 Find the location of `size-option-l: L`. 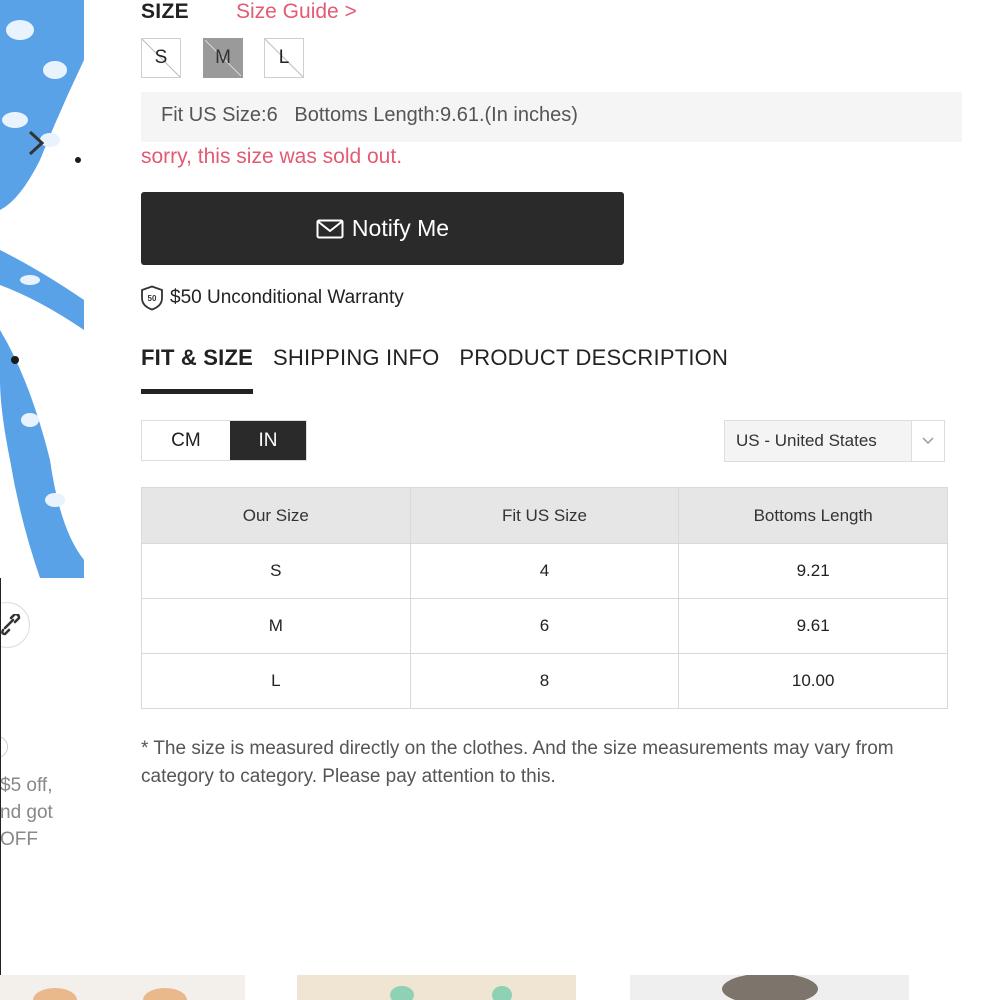

size-option-l: L is located at coordinates (284, 58).